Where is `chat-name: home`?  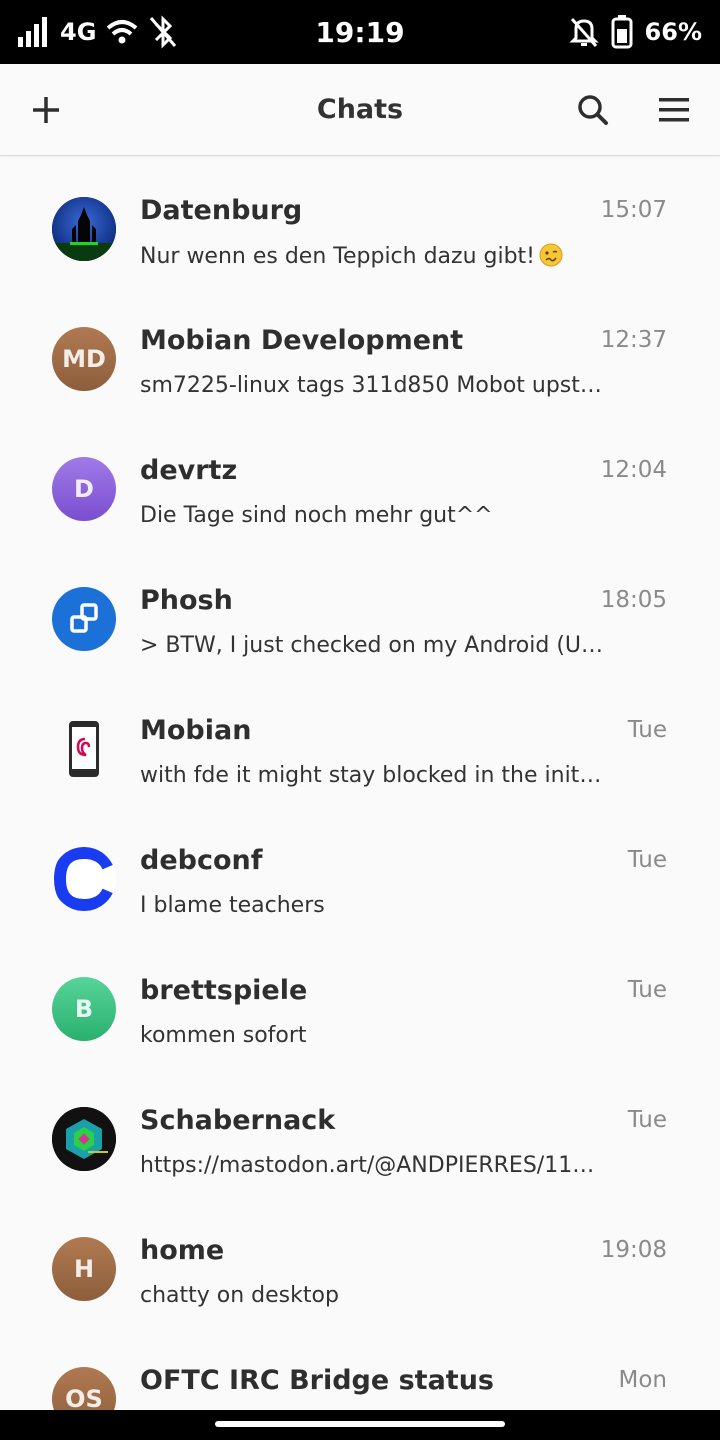 chat-name: home is located at coordinates (182, 1250).